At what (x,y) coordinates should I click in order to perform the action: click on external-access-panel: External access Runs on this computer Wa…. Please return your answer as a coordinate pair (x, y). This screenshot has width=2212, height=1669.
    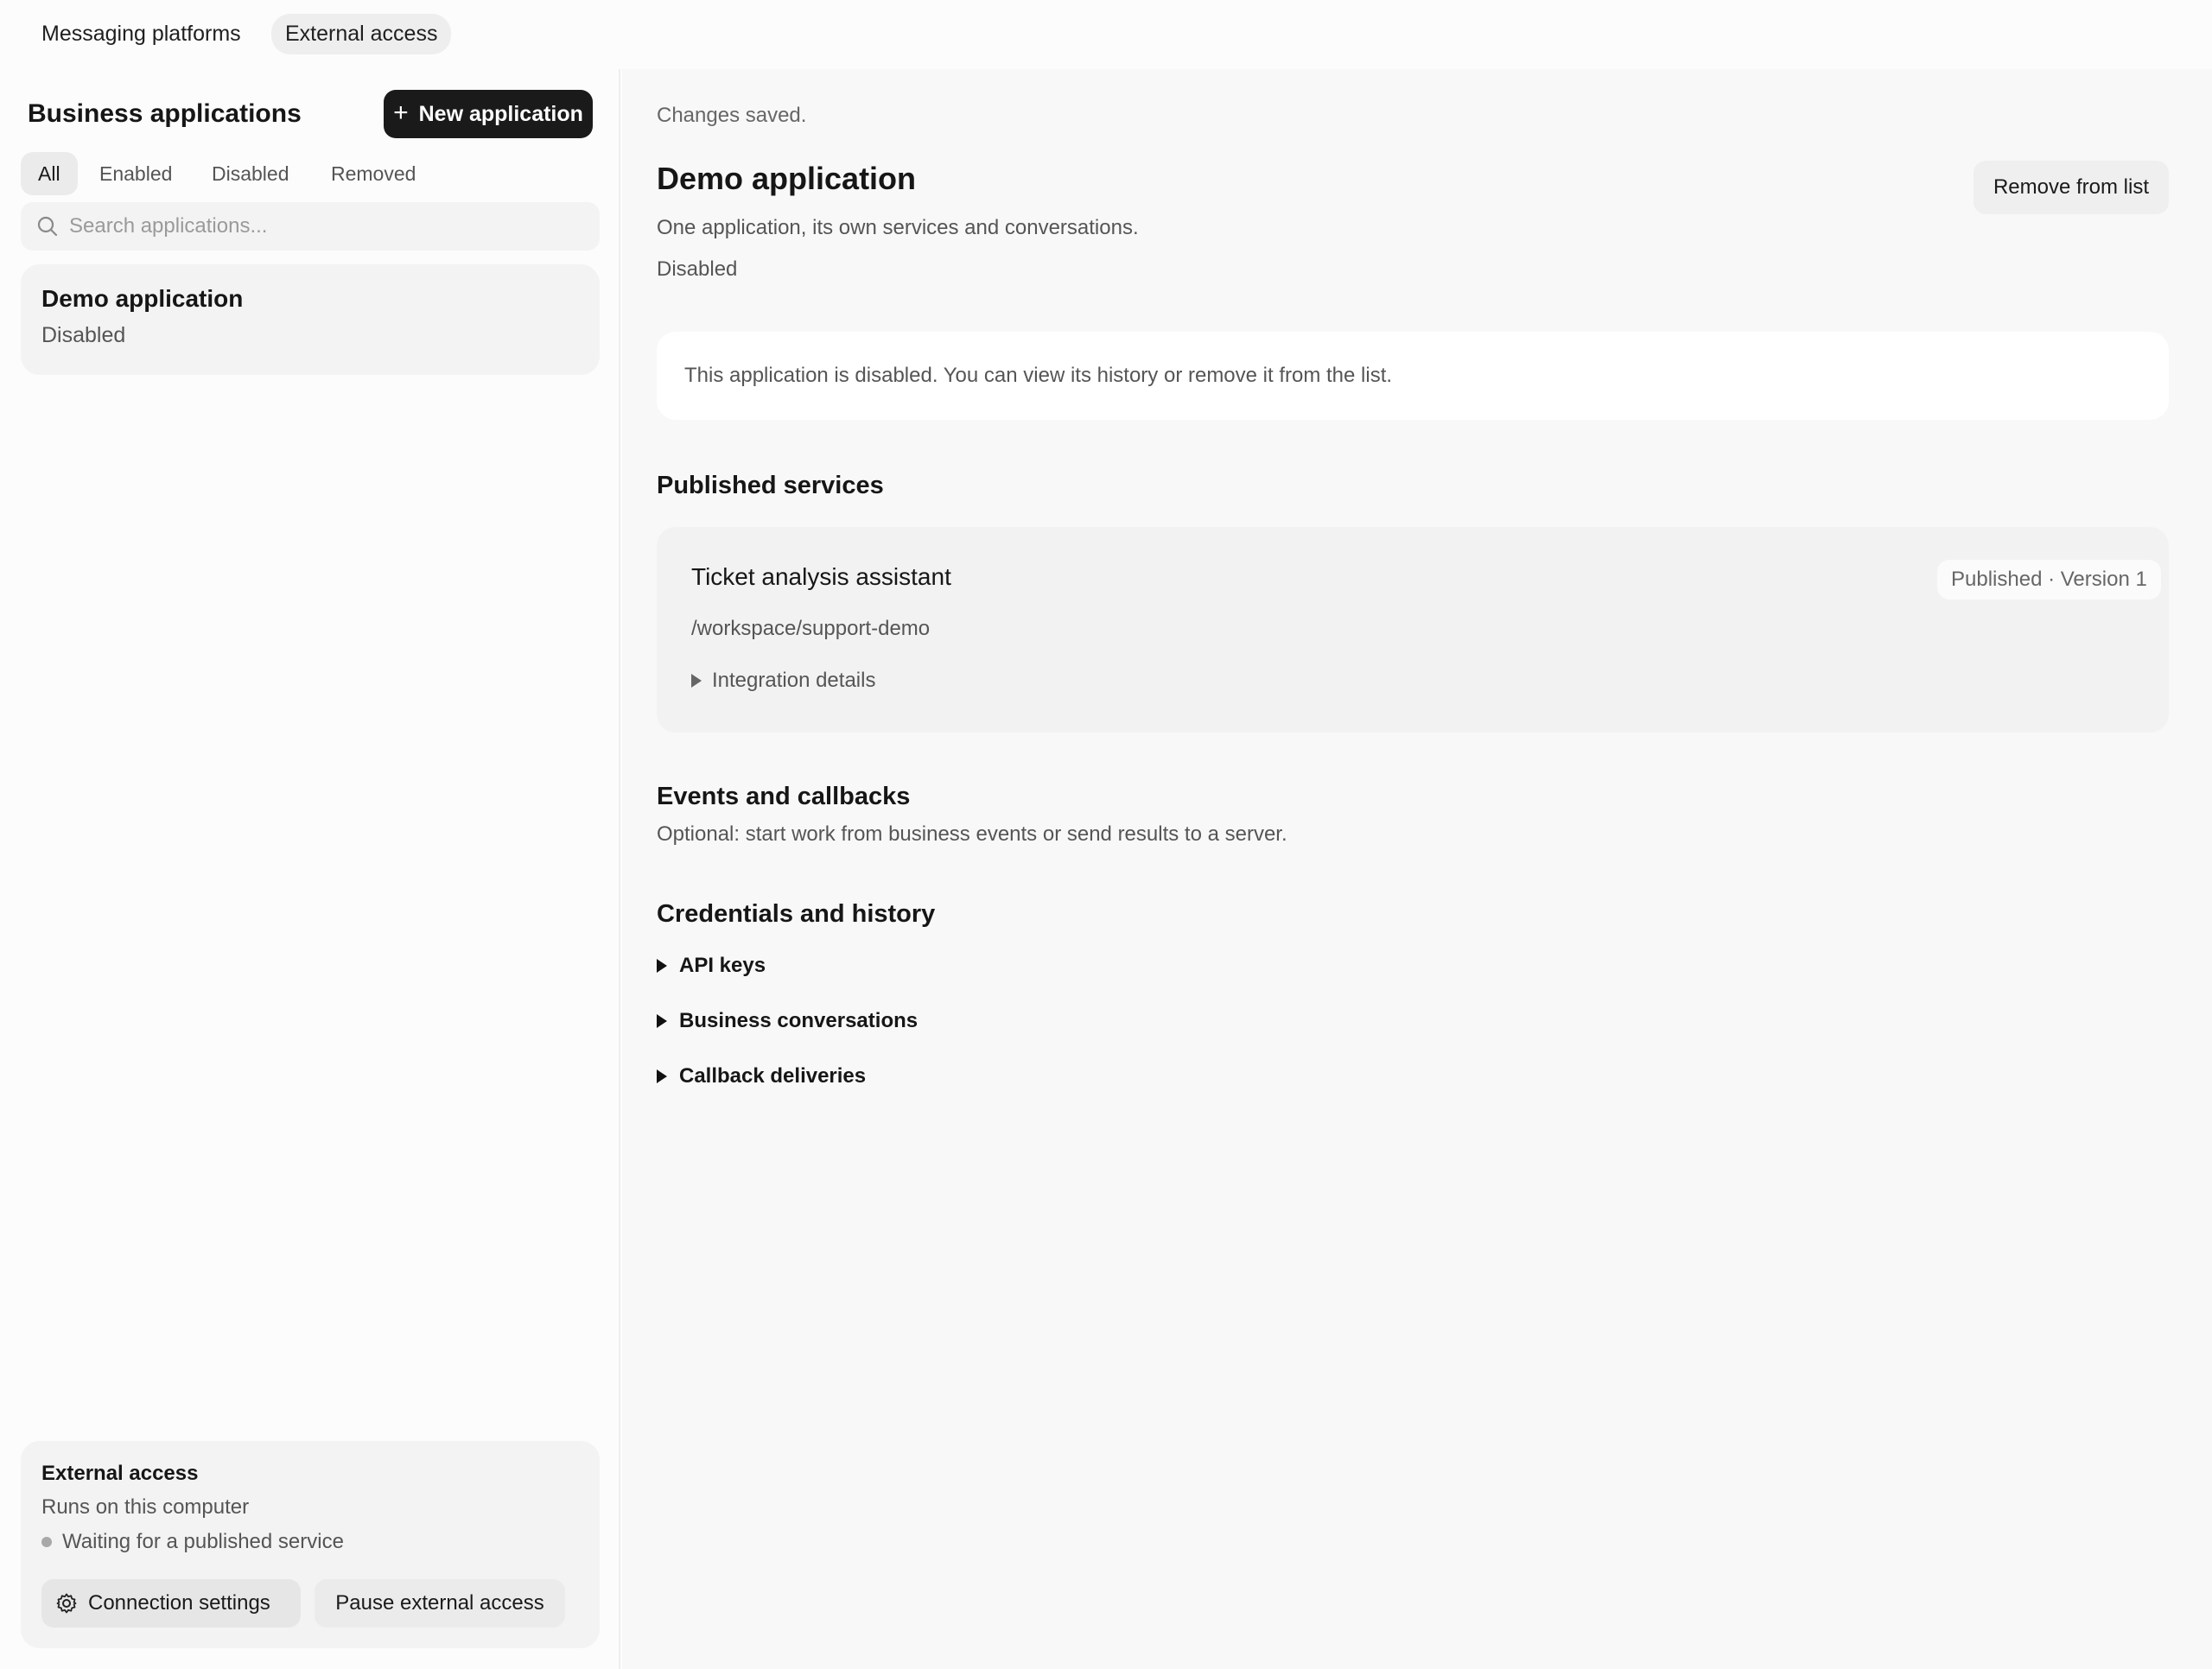
    Looking at the image, I should click on (310, 1544).